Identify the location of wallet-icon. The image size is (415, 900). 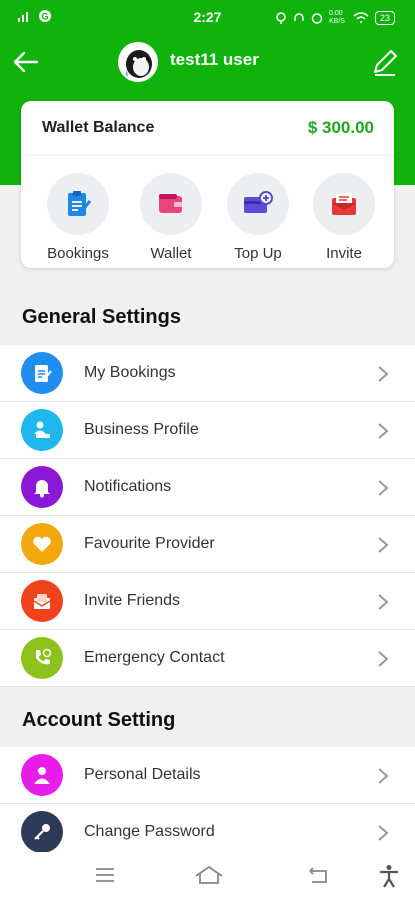
(170, 203).